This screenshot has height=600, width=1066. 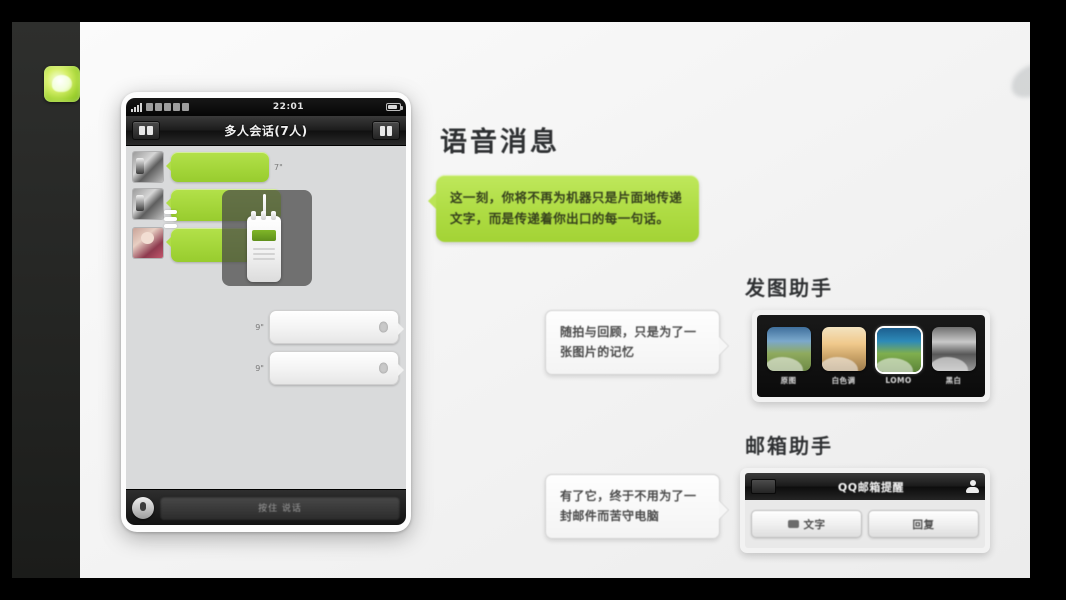 I want to click on filter-thumb: 白色调, so click(x=844, y=356).